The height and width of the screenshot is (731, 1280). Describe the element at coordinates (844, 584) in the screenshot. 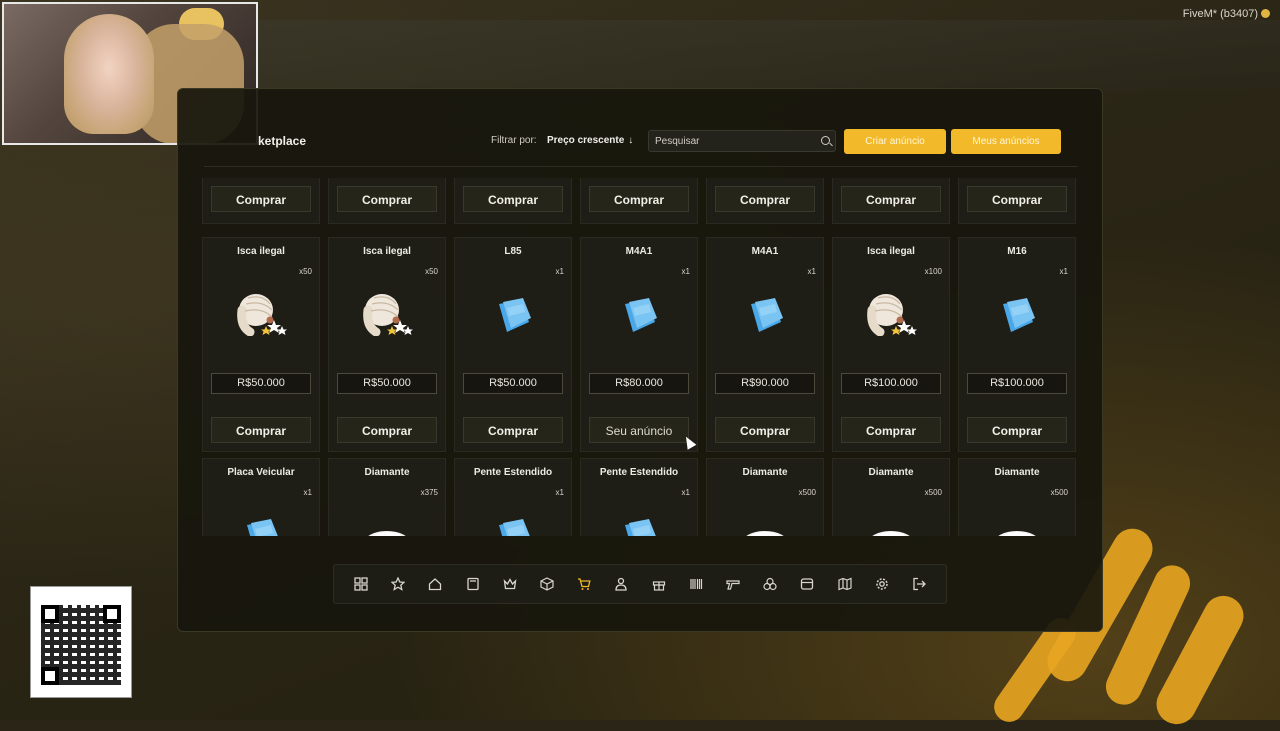

I see `map-icon` at that location.